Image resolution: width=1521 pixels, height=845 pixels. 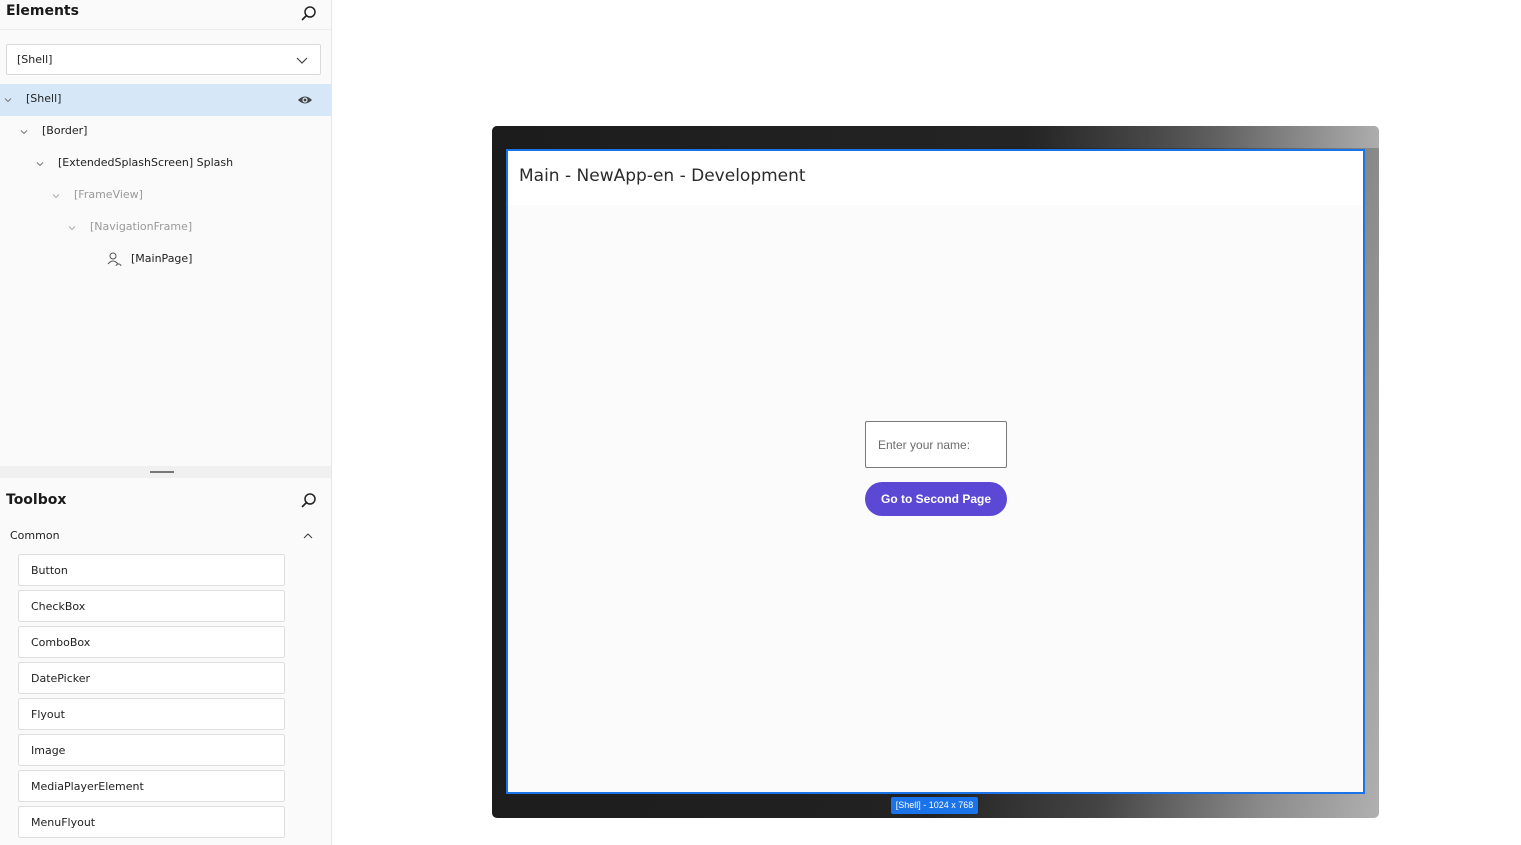 What do you see at coordinates (308, 536) in the screenshot?
I see `chevron-up-icon` at bounding box center [308, 536].